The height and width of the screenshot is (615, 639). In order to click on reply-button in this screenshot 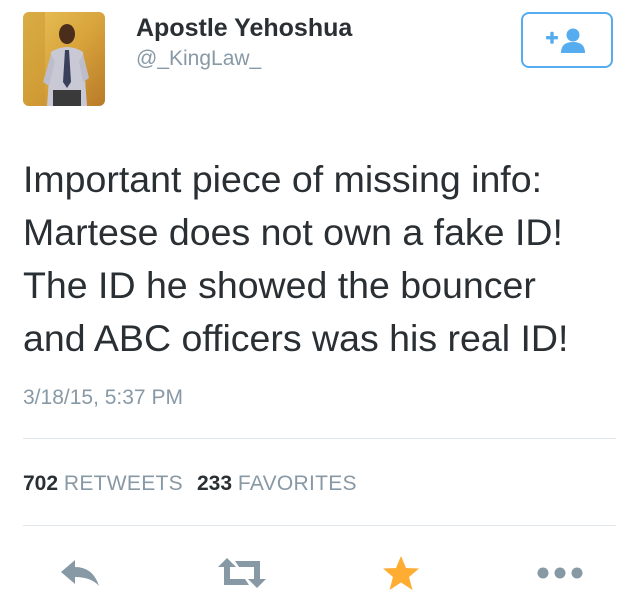, I will do `click(80, 573)`.